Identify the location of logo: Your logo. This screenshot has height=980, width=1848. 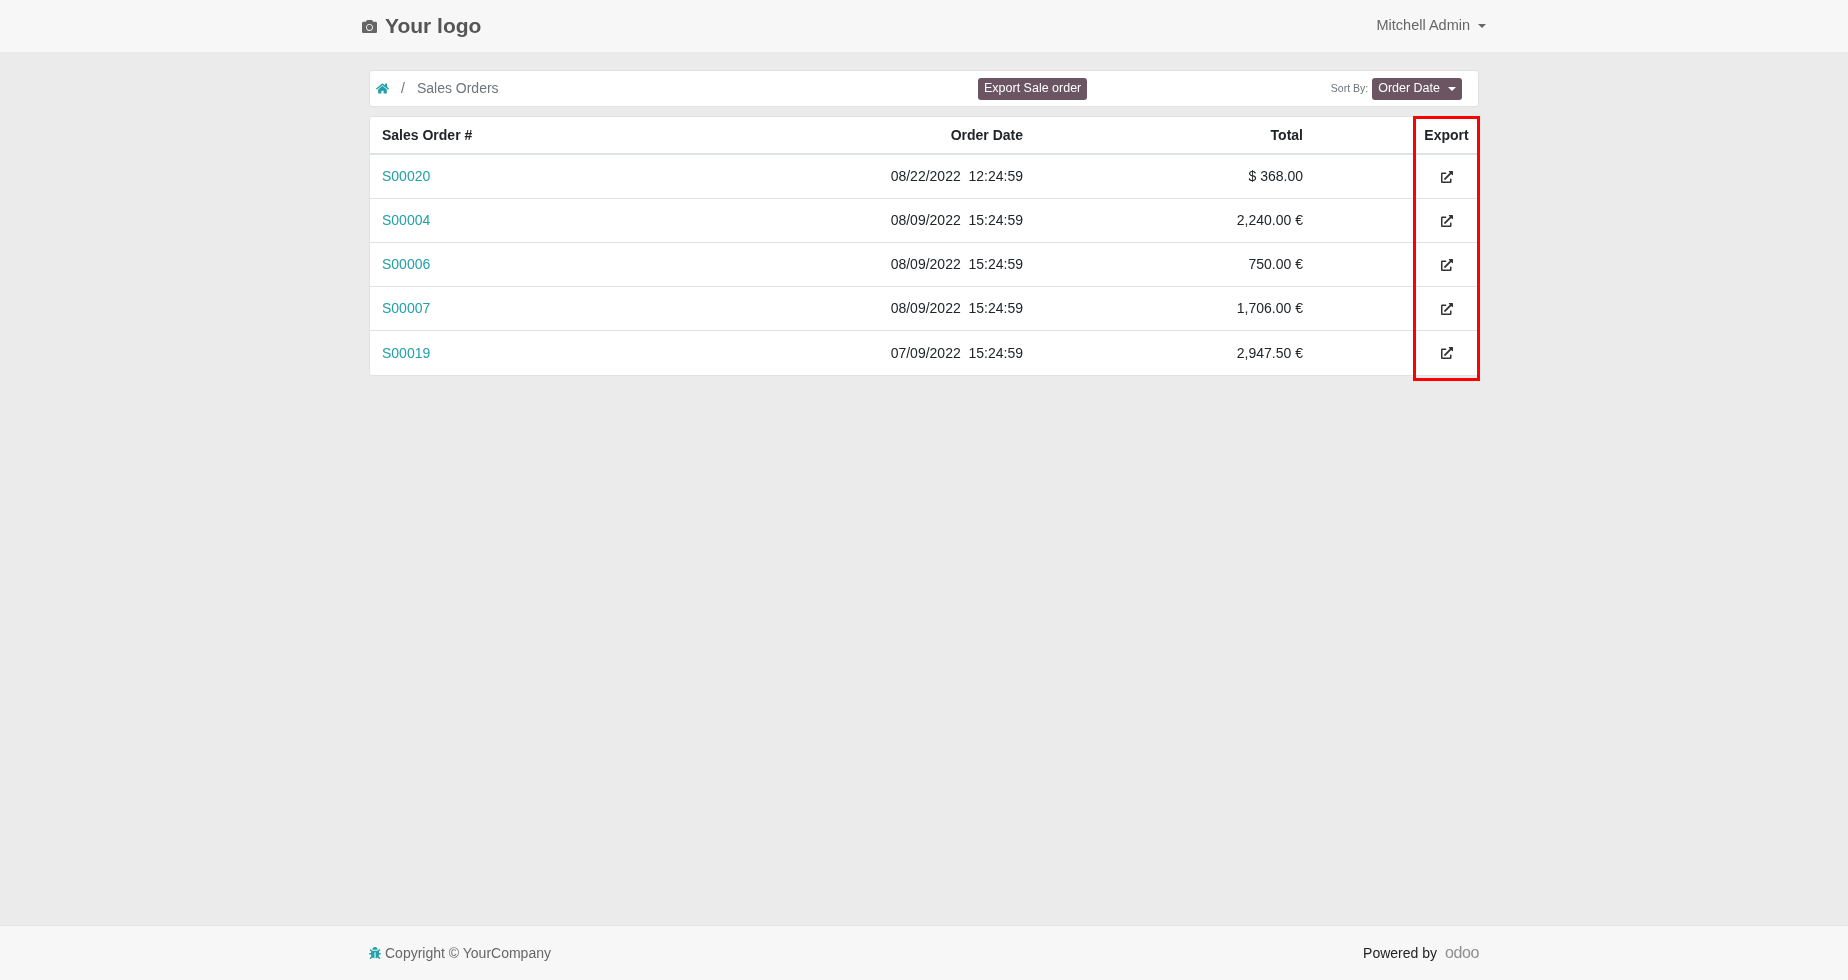
(422, 26).